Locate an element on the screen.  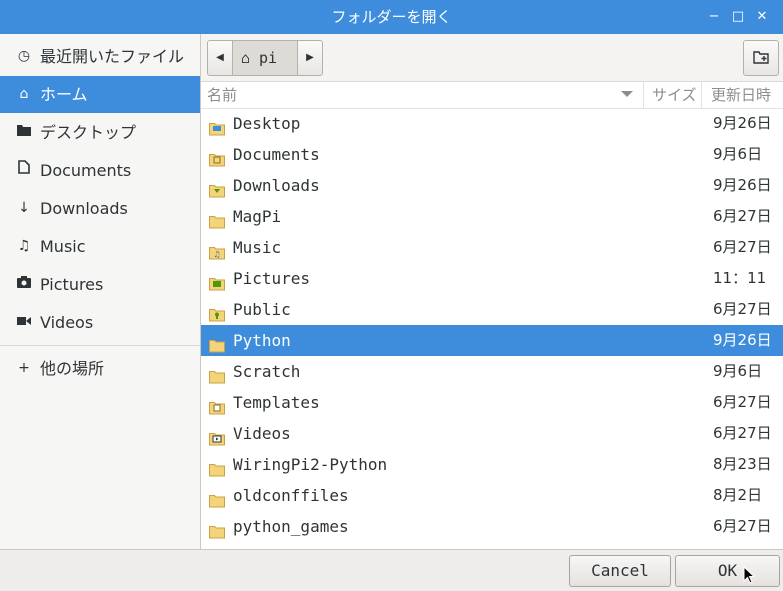
column-header-name: 名前 is located at coordinates (222, 95).